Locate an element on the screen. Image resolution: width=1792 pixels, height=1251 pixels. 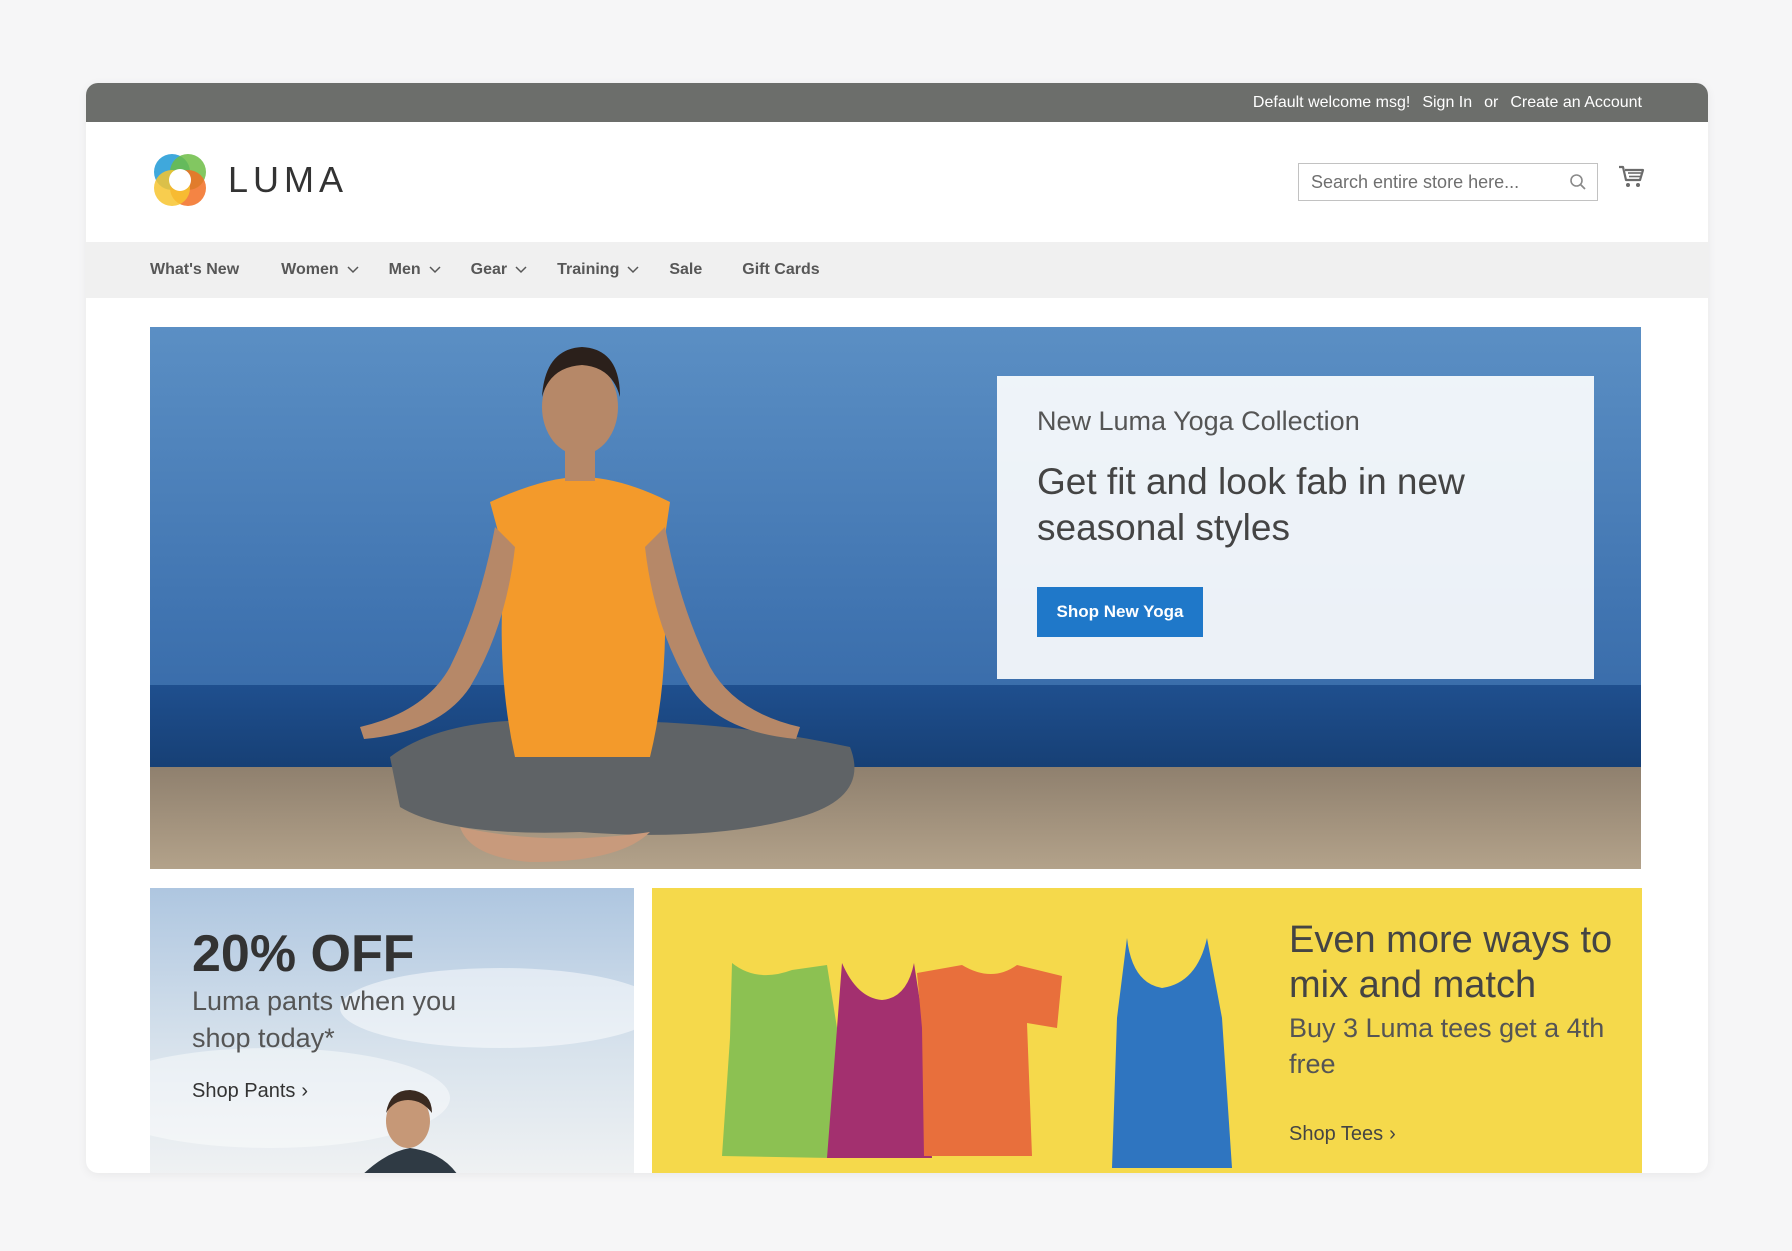
sign-in-link: Sign In is located at coordinates (1447, 103).